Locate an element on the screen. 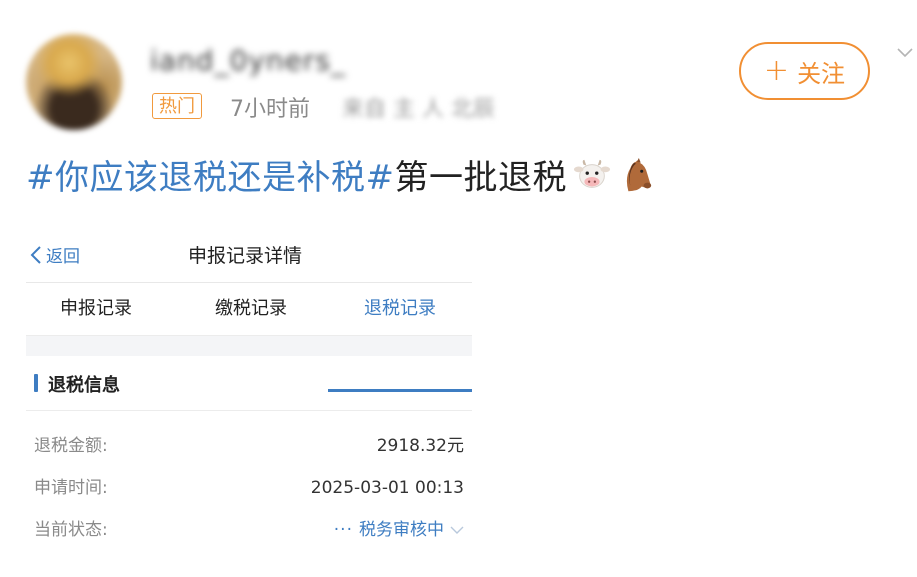 This screenshot has height=577, width=917. current-status-label: 当前状态: is located at coordinates (71, 530).